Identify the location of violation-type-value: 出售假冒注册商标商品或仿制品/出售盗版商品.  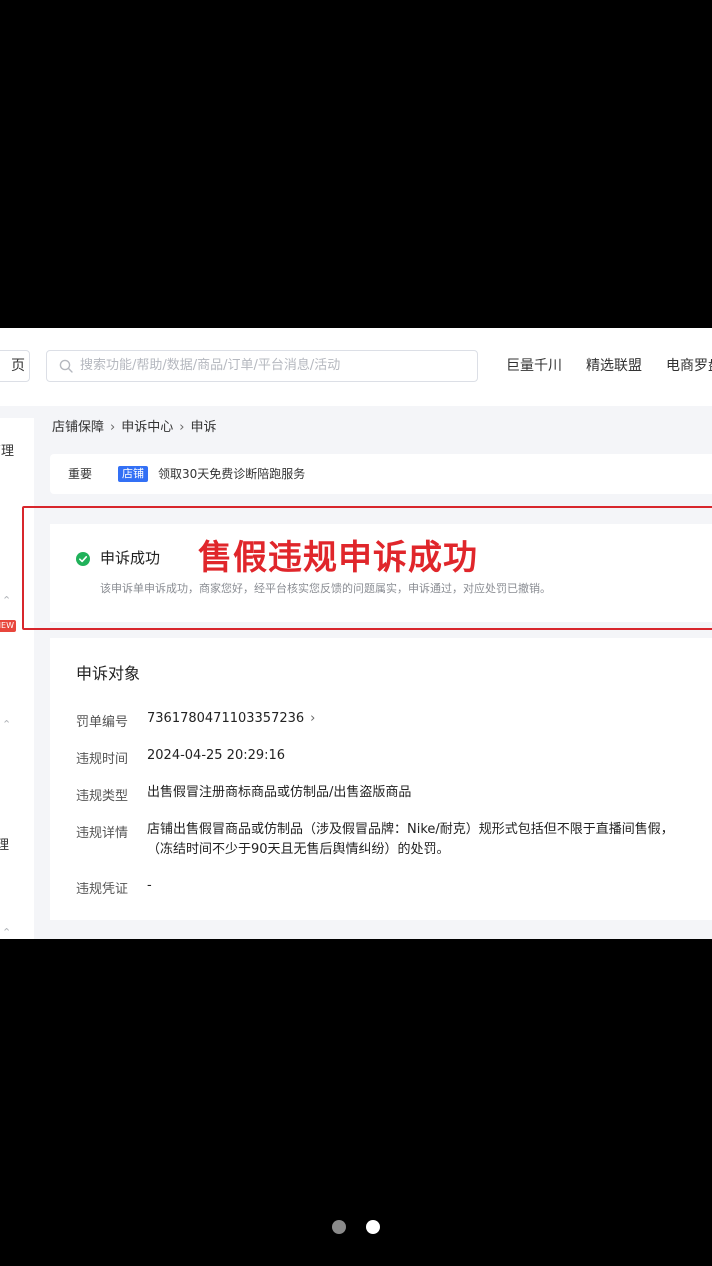
(279, 792).